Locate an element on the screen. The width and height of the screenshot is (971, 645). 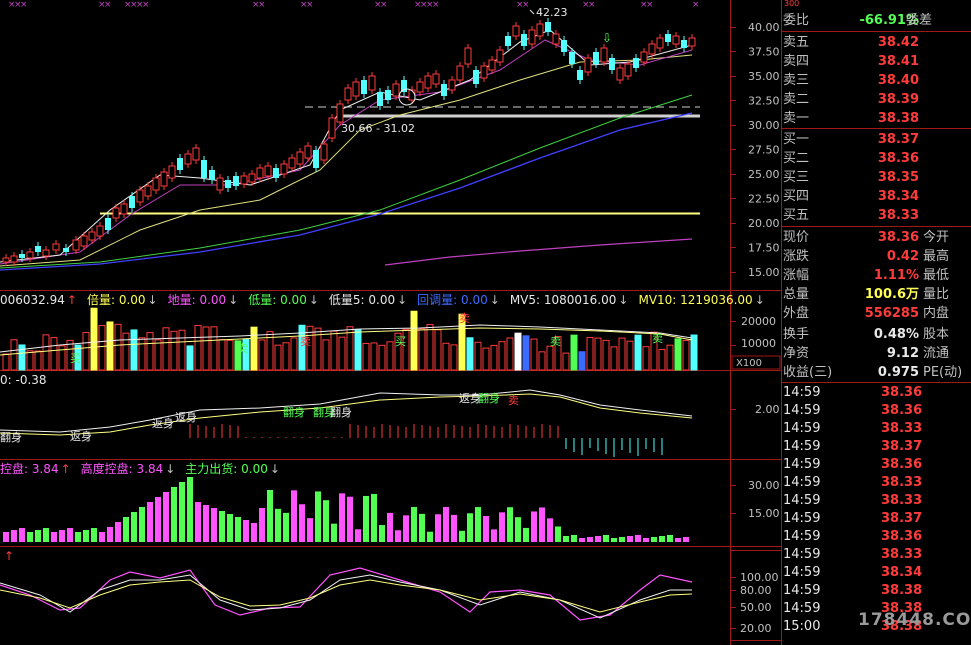
indicator1-chart: 翻身 返身返身 返身 翻身 翻身翻身返身翻身卖 is located at coordinates (346, 423).